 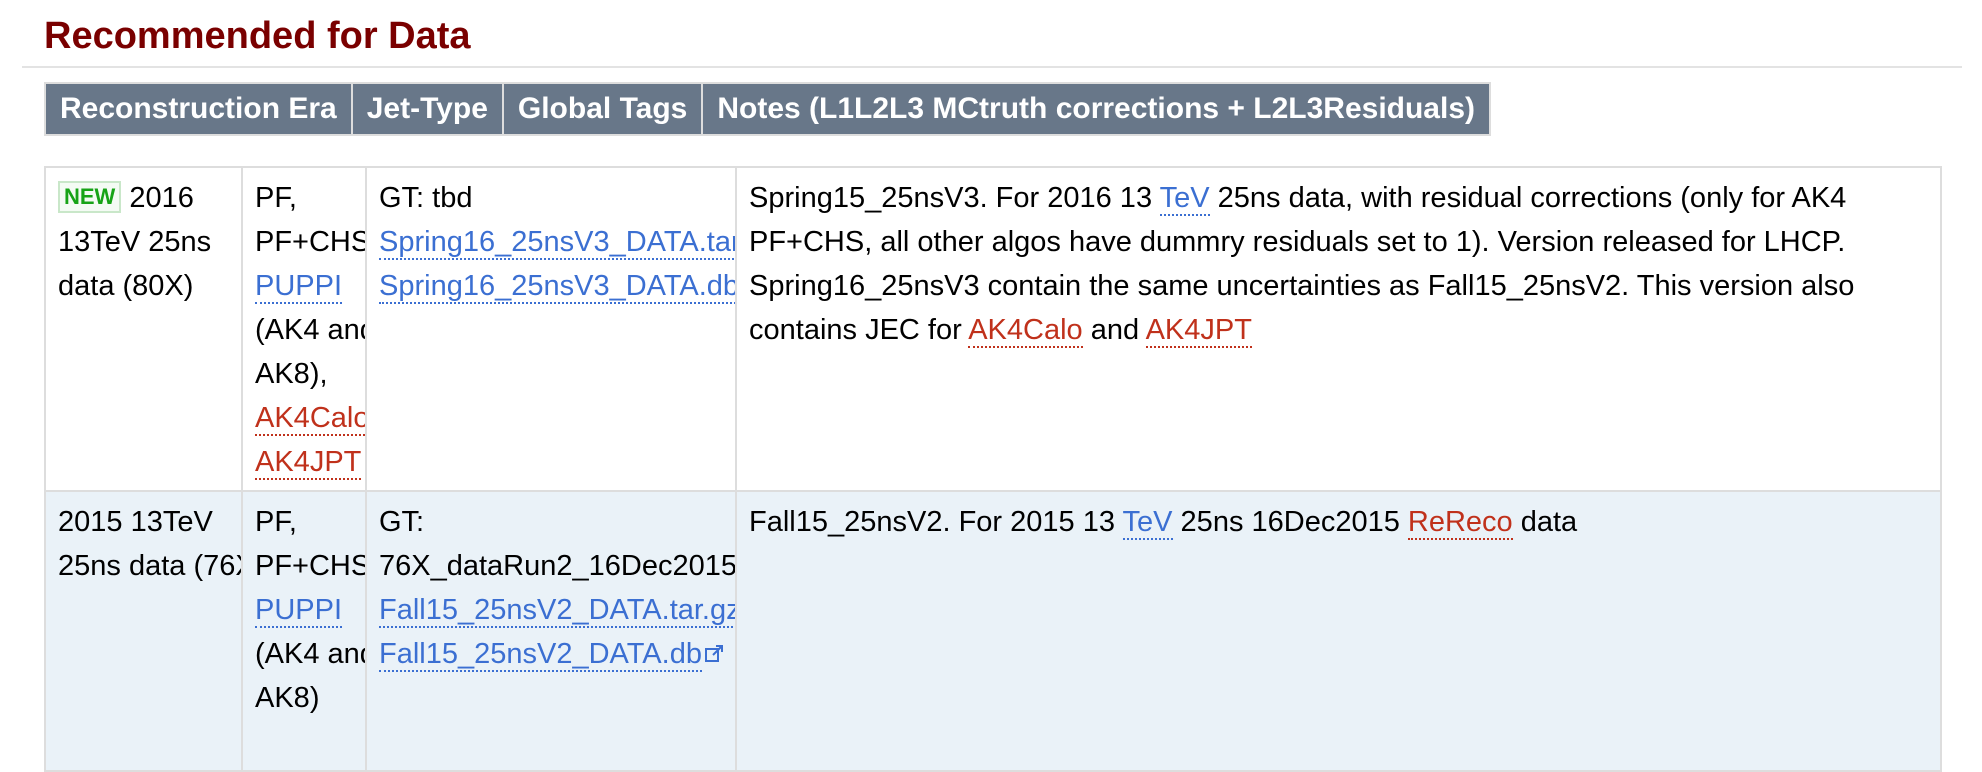 What do you see at coordinates (143, 329) in the screenshot?
I see `cell-era: NEW 2016 13TeV 25ns data (80X)` at bounding box center [143, 329].